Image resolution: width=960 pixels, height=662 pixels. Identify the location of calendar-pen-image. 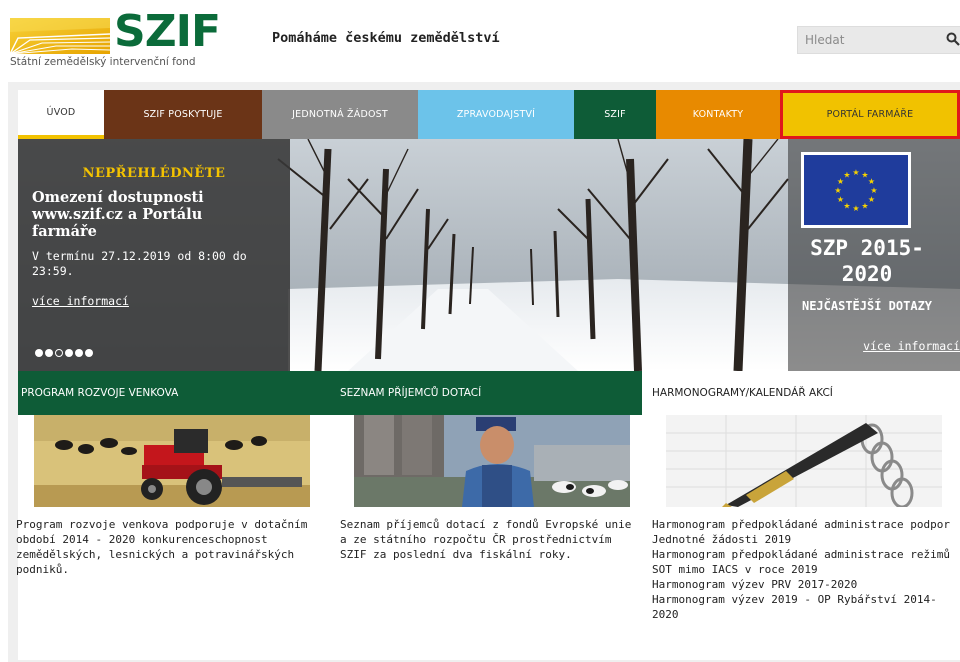
(804, 461).